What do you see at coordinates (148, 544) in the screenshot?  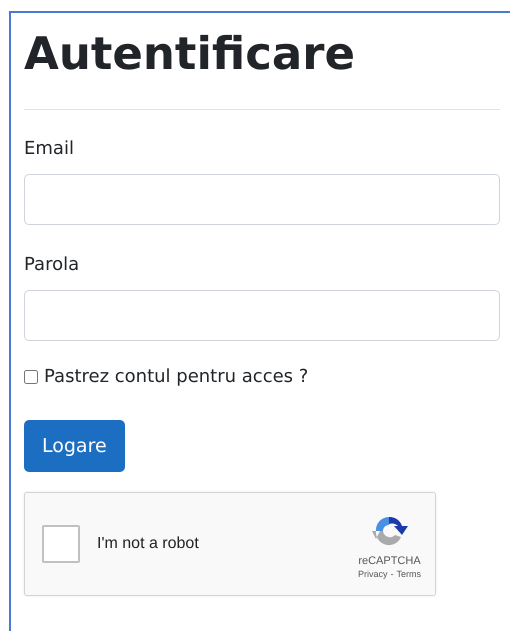 I see `captcha-label: I'm not a robot` at bounding box center [148, 544].